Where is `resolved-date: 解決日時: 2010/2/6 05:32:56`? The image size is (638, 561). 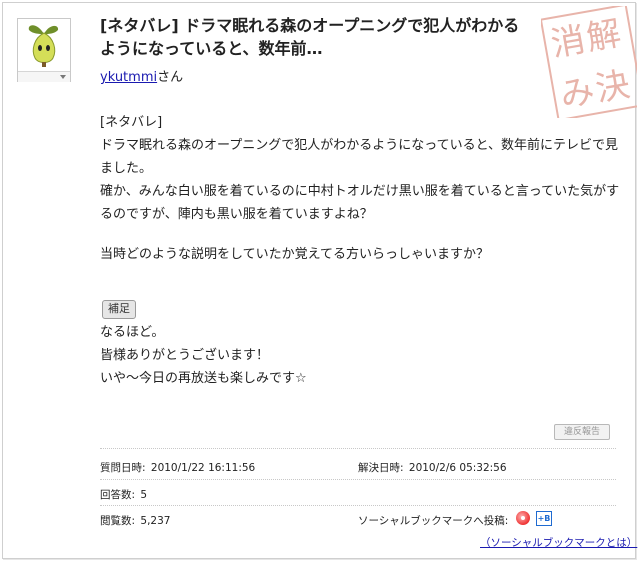
resolved-date: 解決日時: 2010/2/6 05:32:56 is located at coordinates (432, 467).